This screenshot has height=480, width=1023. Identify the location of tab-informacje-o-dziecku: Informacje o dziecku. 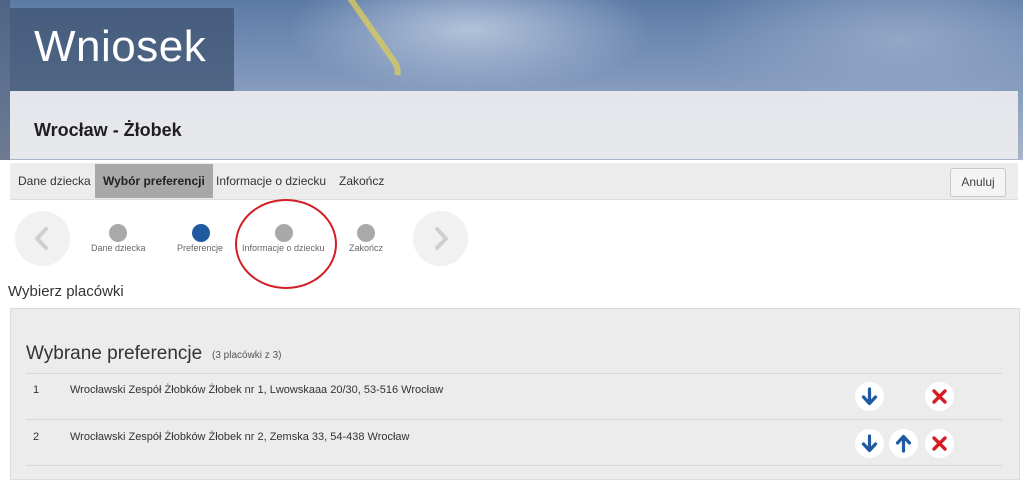
(271, 181).